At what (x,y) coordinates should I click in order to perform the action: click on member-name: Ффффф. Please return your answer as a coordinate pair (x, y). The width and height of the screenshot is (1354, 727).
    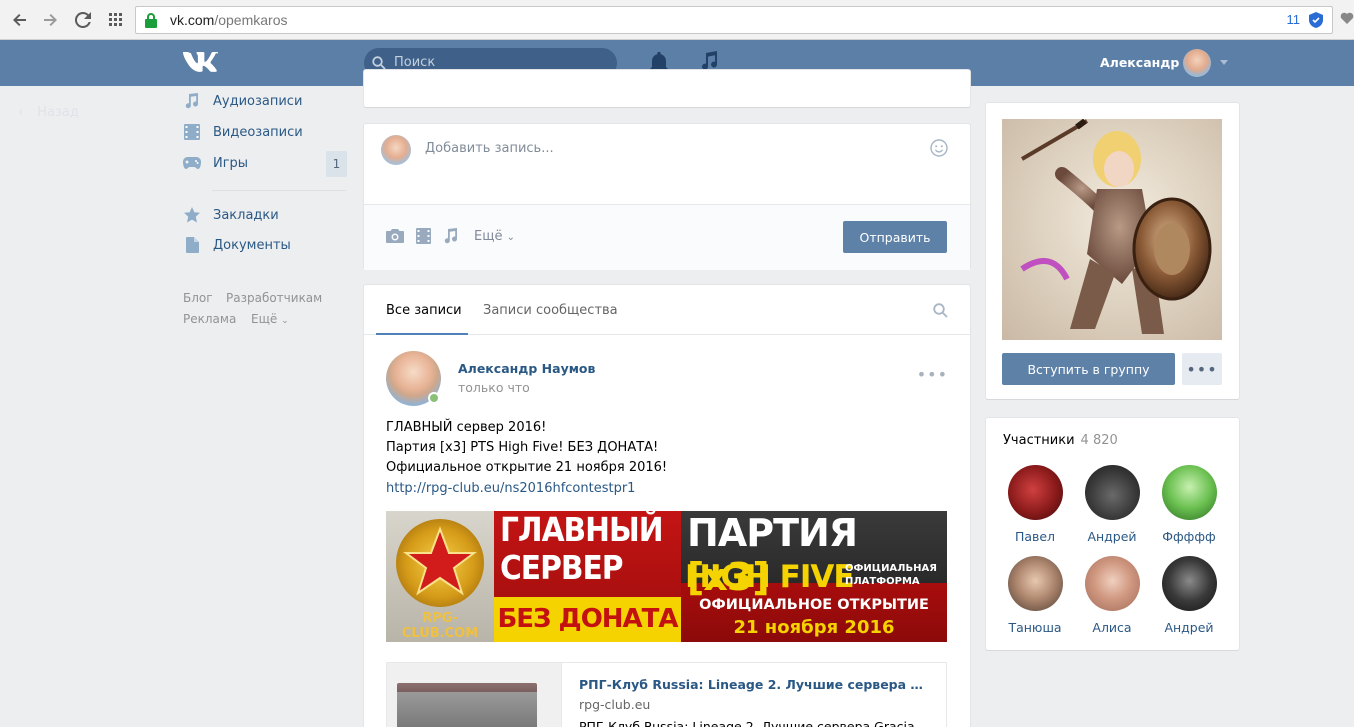
    Looking at the image, I should click on (1189, 536).